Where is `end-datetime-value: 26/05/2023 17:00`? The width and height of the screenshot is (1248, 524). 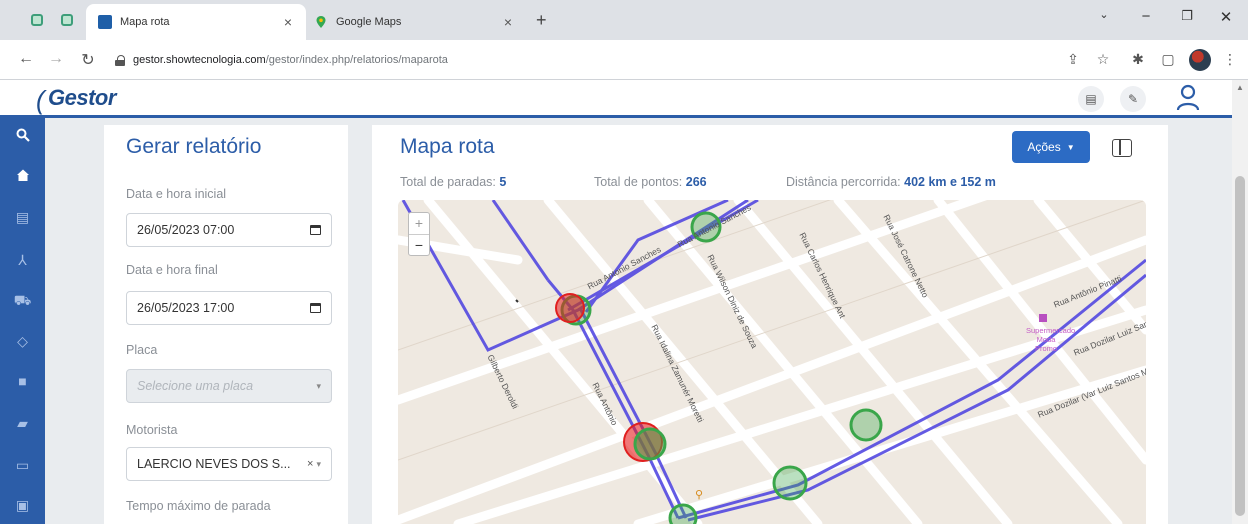
end-datetime-value: 26/05/2023 17:00 is located at coordinates (186, 308).